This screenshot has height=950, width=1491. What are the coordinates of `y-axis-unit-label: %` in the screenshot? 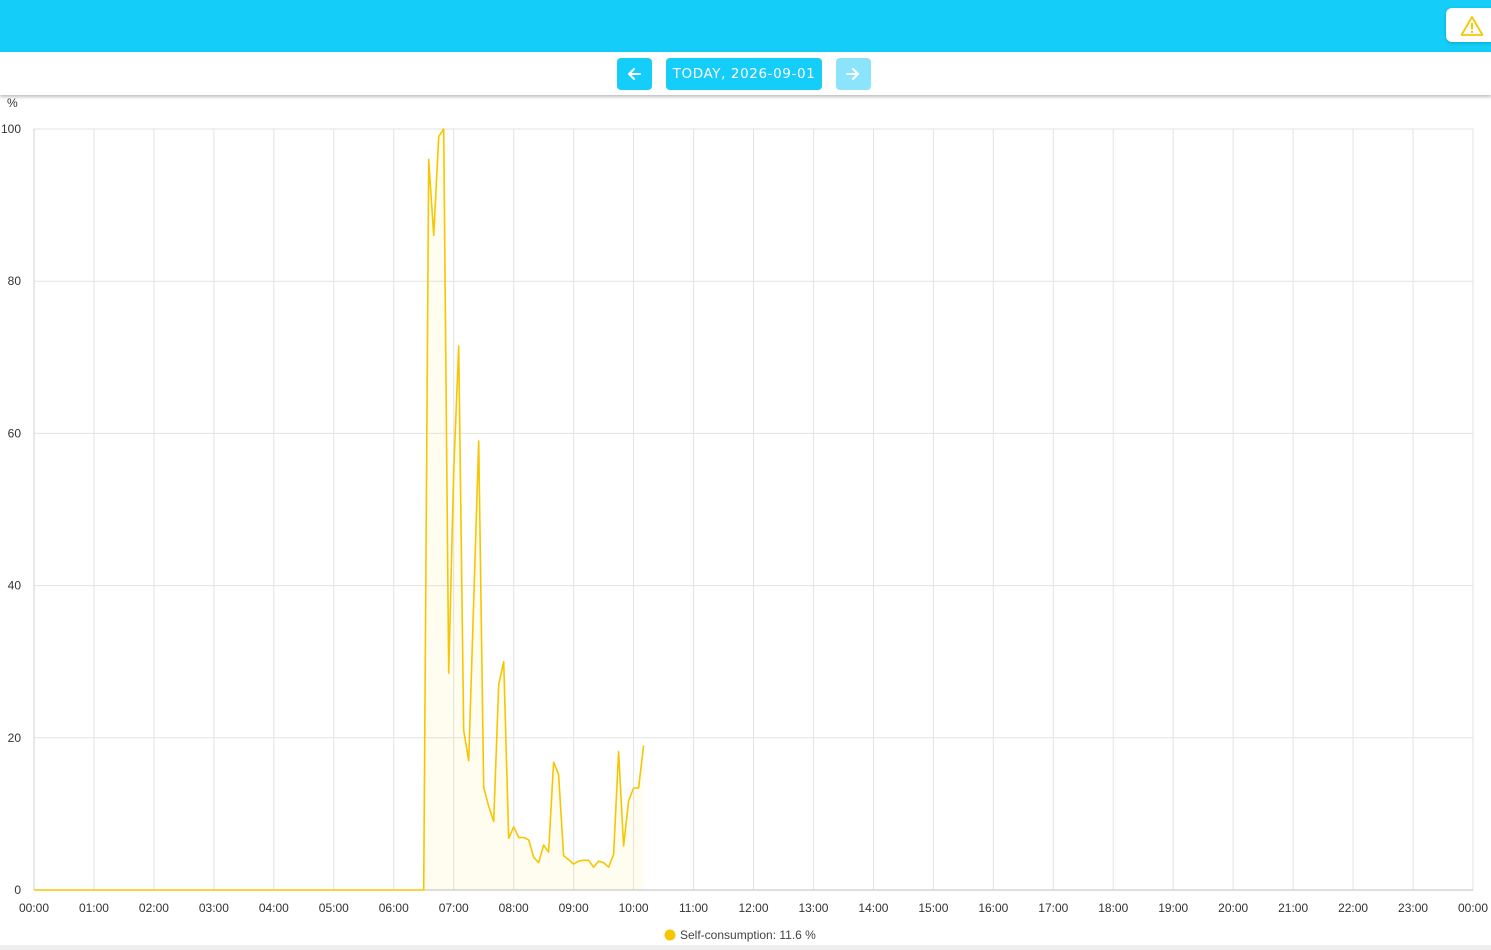 It's located at (12, 103).